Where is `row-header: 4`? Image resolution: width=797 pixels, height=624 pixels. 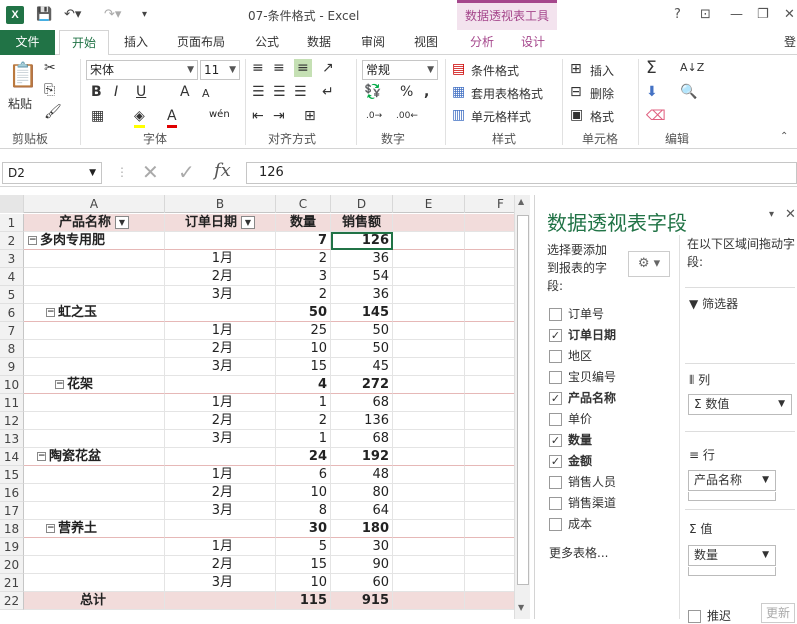 row-header: 4 is located at coordinates (12, 277).